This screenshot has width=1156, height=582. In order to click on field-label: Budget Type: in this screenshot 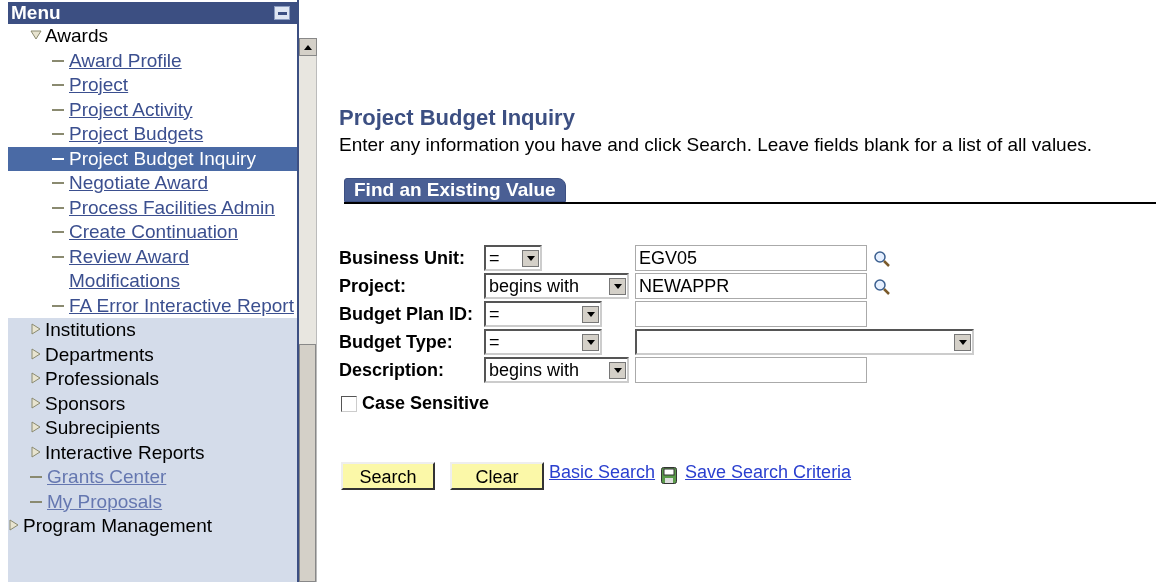, I will do `click(396, 342)`.